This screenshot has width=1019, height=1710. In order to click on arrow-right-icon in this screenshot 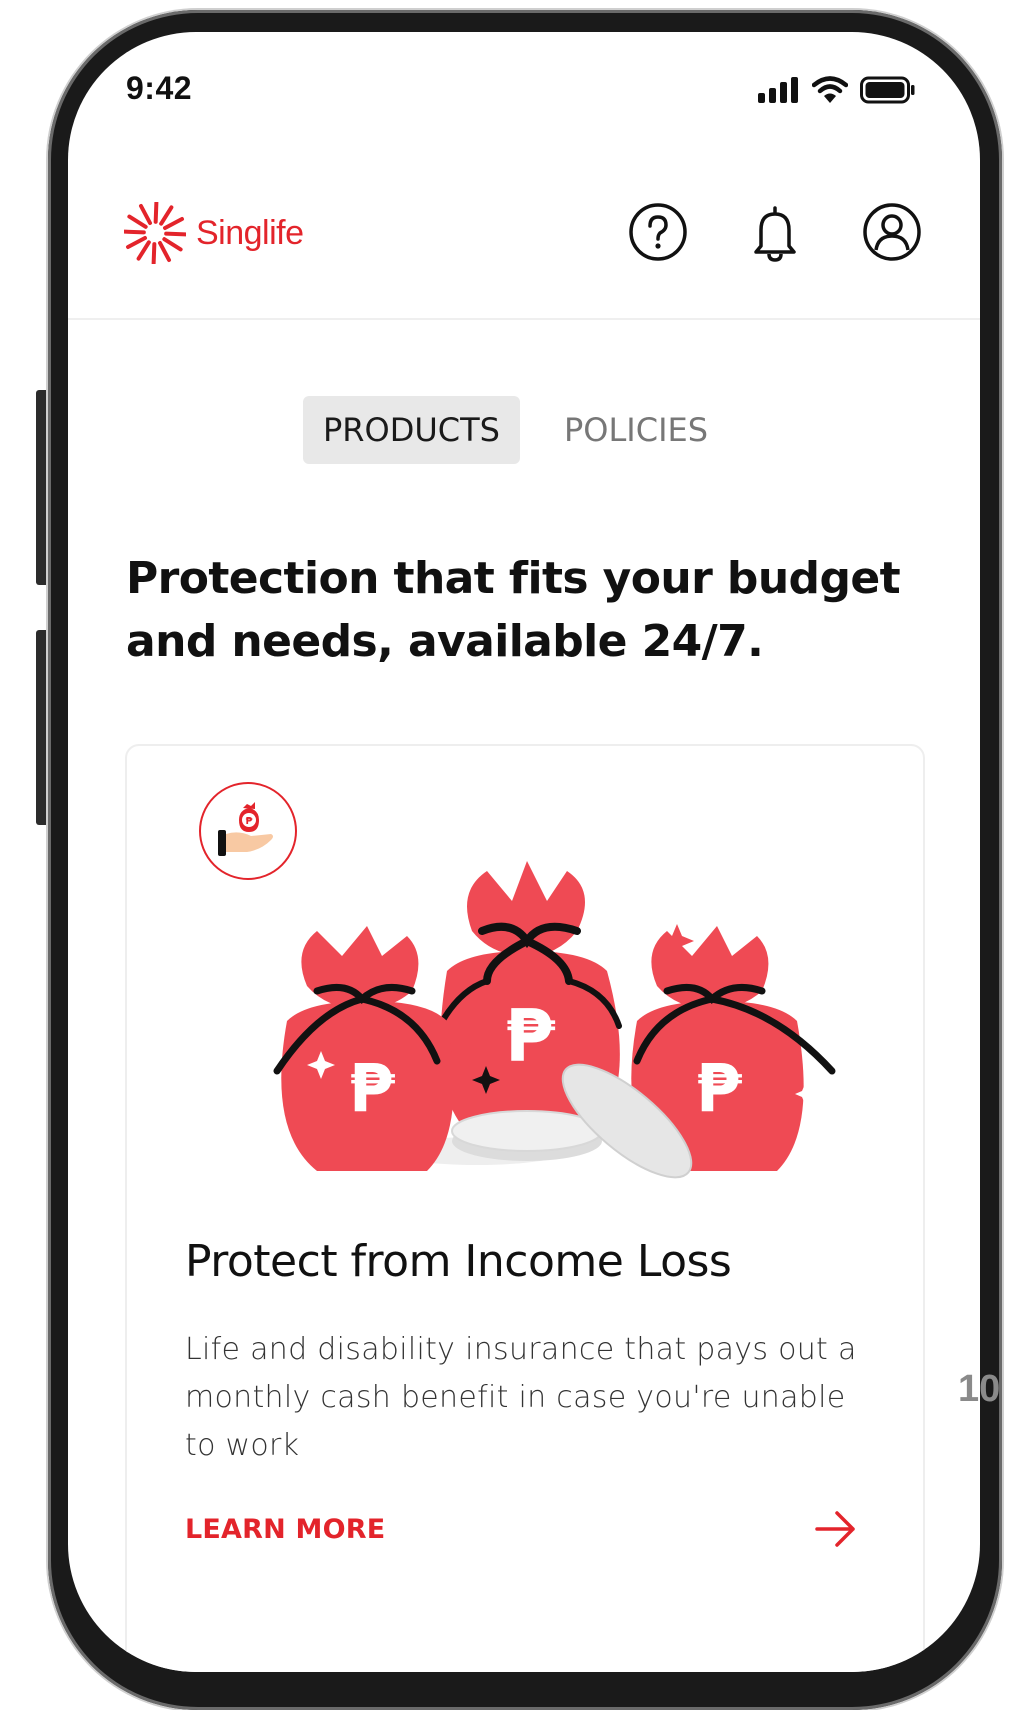, I will do `click(836, 1529)`.